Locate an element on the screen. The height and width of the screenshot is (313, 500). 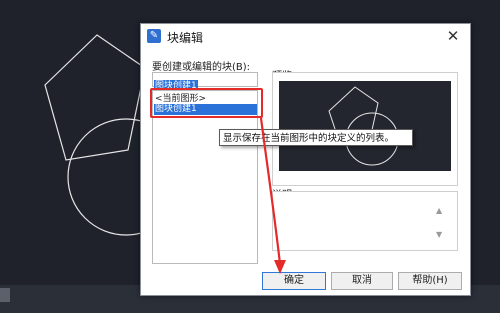
triangle-down-icon: ▼ is located at coordinates (439, 234).